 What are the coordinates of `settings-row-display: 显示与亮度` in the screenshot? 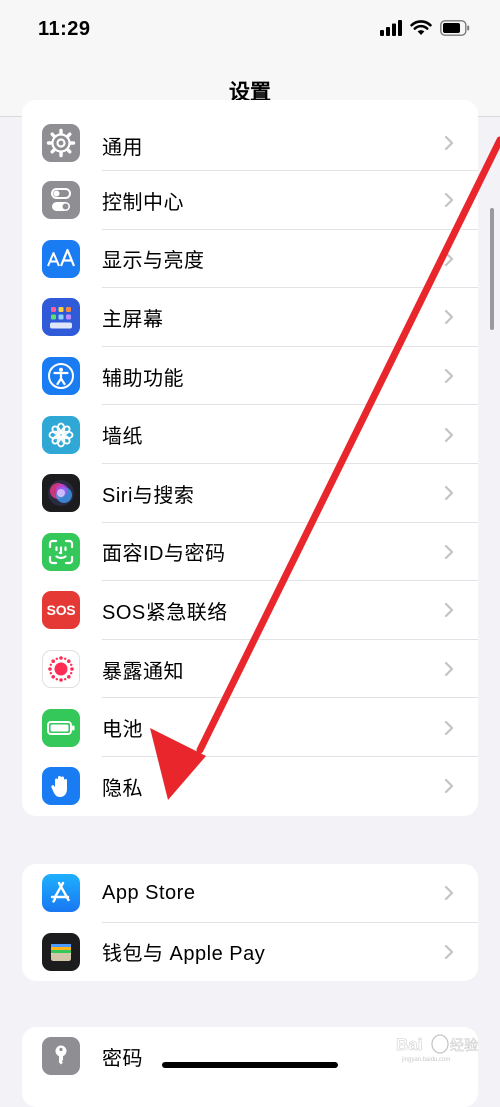 It's located at (250, 259).